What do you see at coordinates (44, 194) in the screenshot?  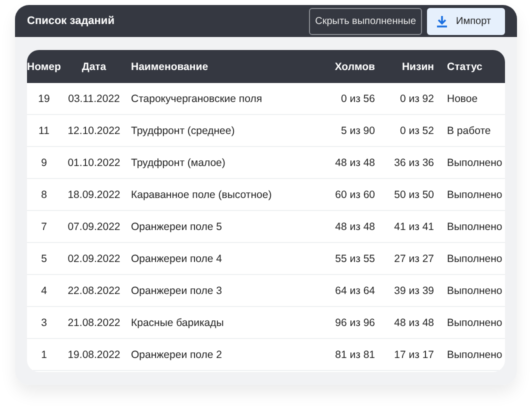 I see `table-cell-text: 8` at bounding box center [44, 194].